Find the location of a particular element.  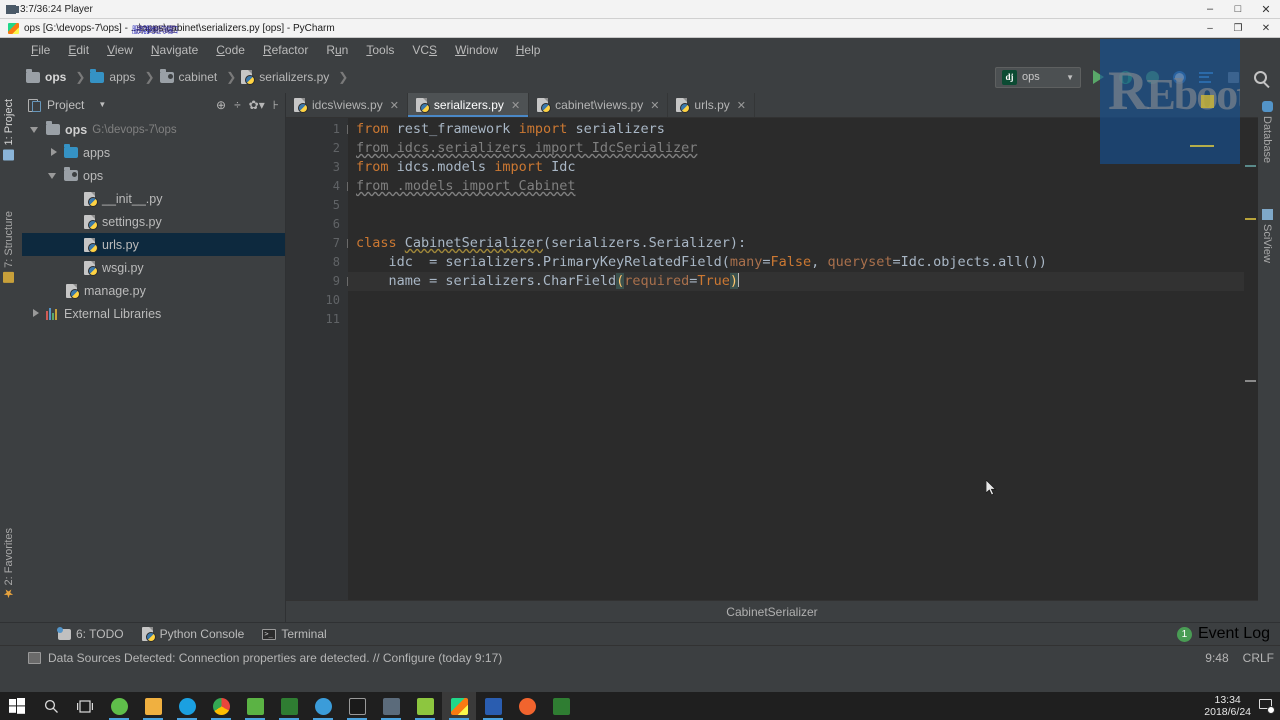

vmware-window-controls: – □ ✕ is located at coordinates (1238, 9).